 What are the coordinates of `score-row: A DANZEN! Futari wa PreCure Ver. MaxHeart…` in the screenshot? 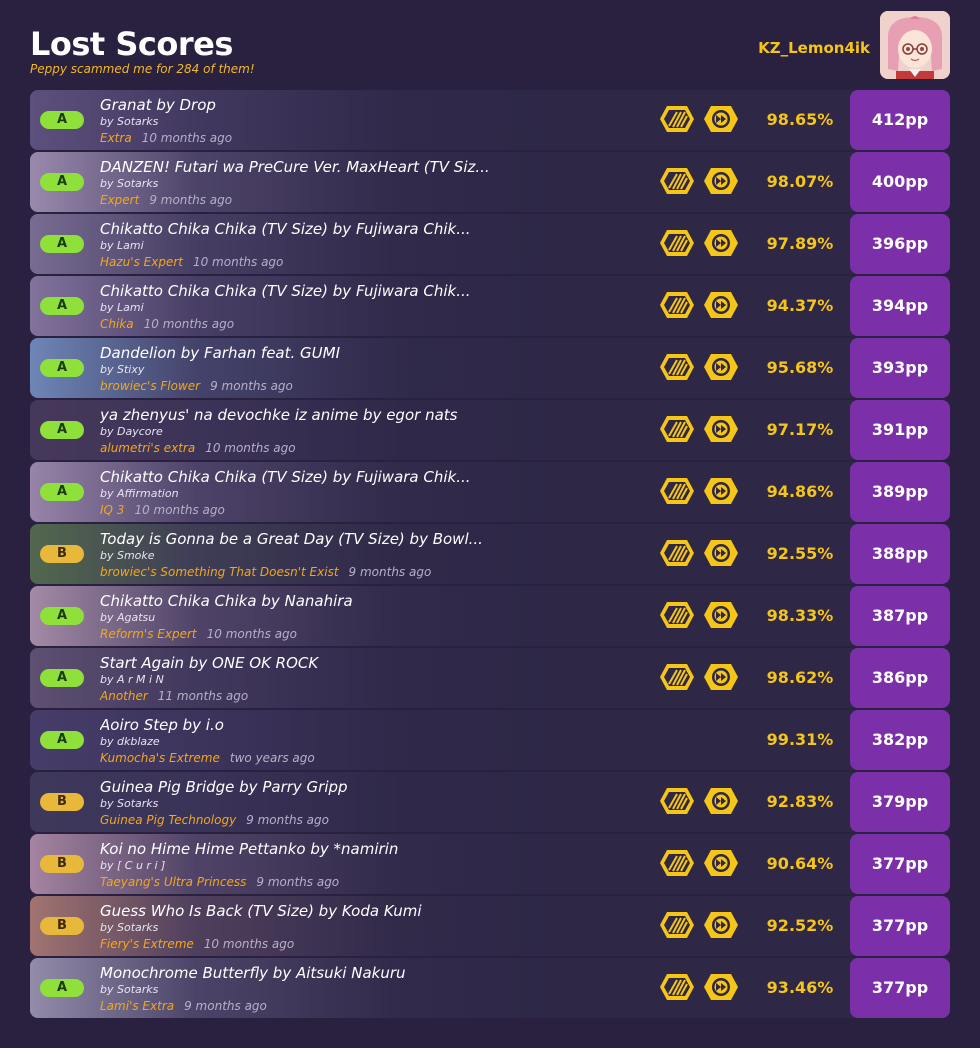 It's located at (490, 182).